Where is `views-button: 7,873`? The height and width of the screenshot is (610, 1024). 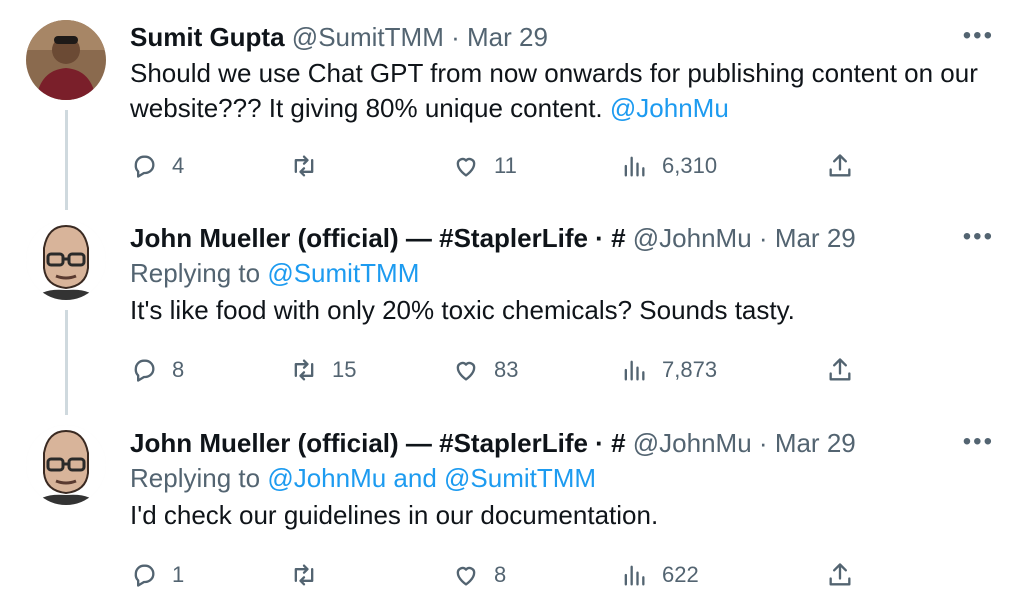 views-button: 7,873 is located at coordinates (668, 370).